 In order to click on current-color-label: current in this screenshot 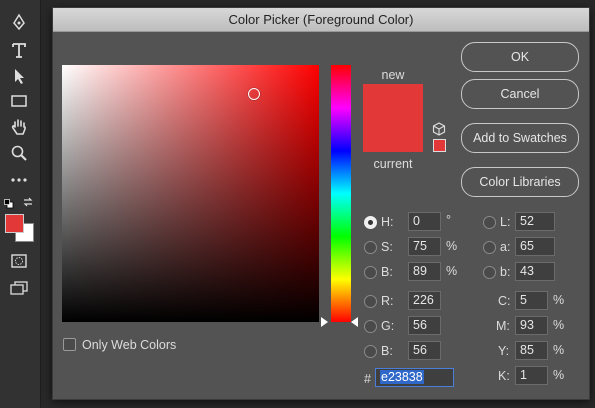, I will do `click(393, 164)`.